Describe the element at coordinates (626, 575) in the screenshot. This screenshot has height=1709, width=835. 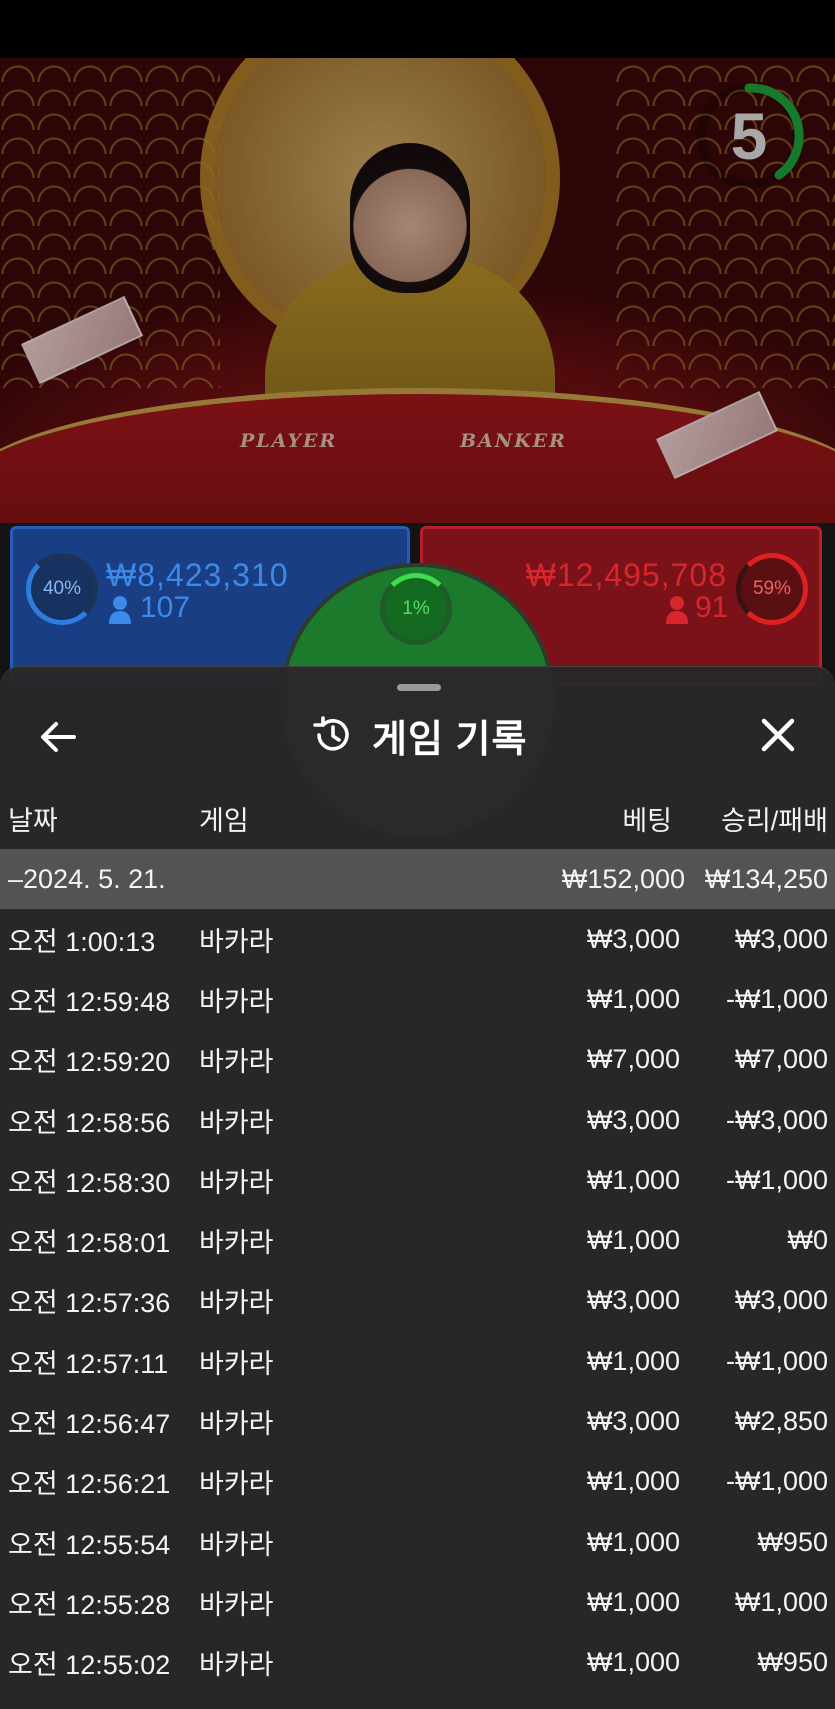
I see `banker-bet-amount: ₩12,495,708` at that location.